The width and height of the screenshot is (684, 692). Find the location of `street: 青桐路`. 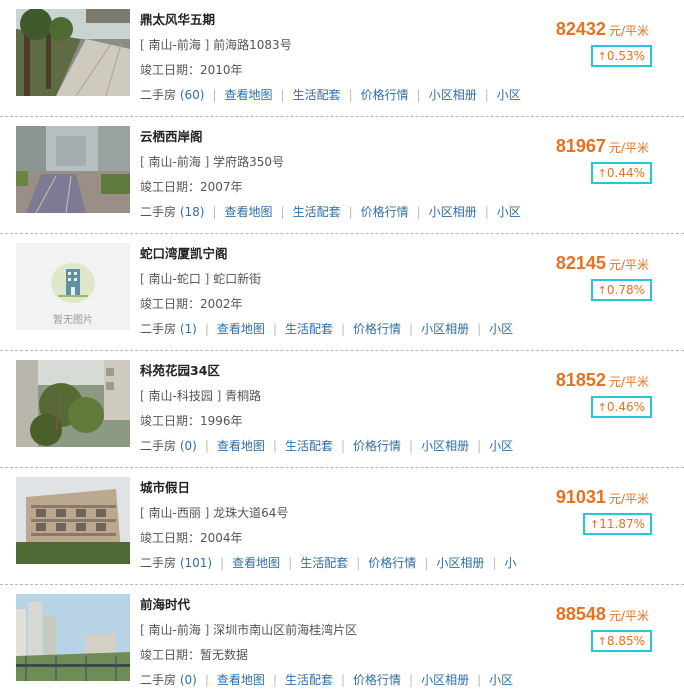

street: 青桐路 is located at coordinates (243, 396).